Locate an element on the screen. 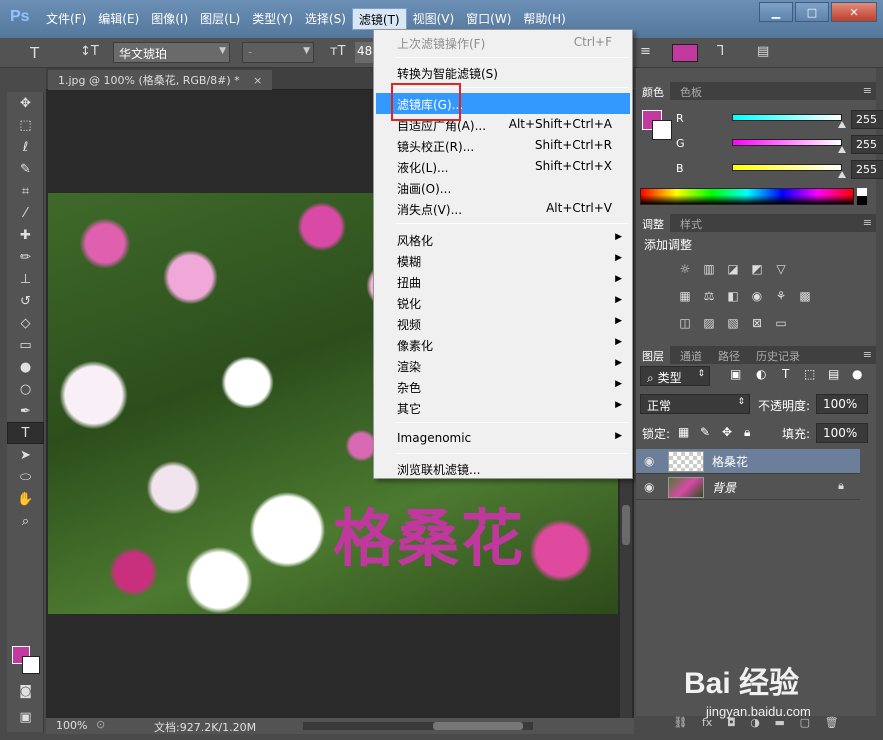 This screenshot has height=740, width=883. align-icon: ≡ is located at coordinates (645, 51).